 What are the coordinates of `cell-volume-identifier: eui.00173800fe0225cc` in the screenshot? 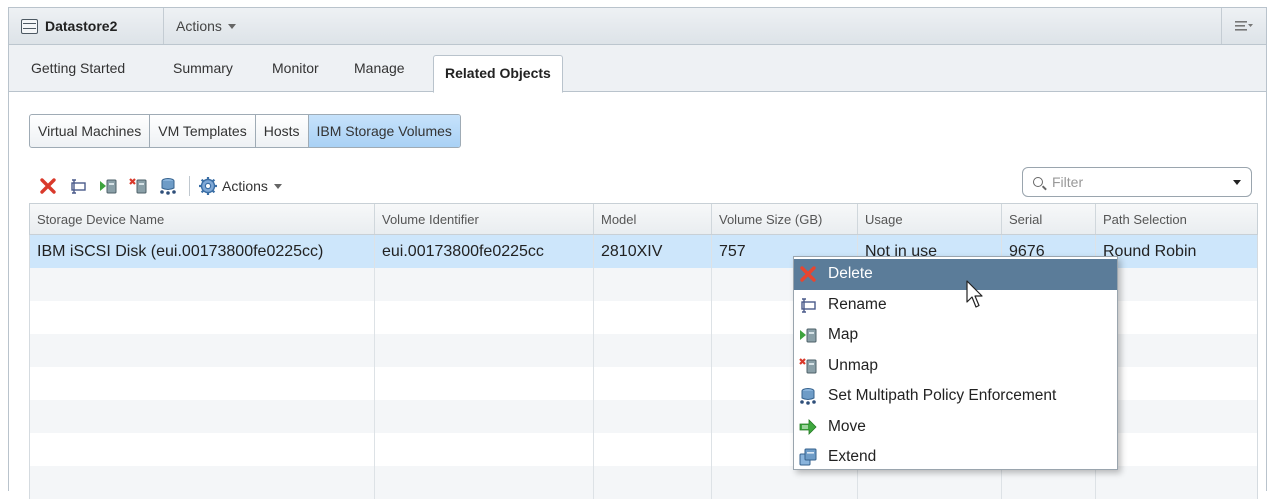 It's located at (484, 251).